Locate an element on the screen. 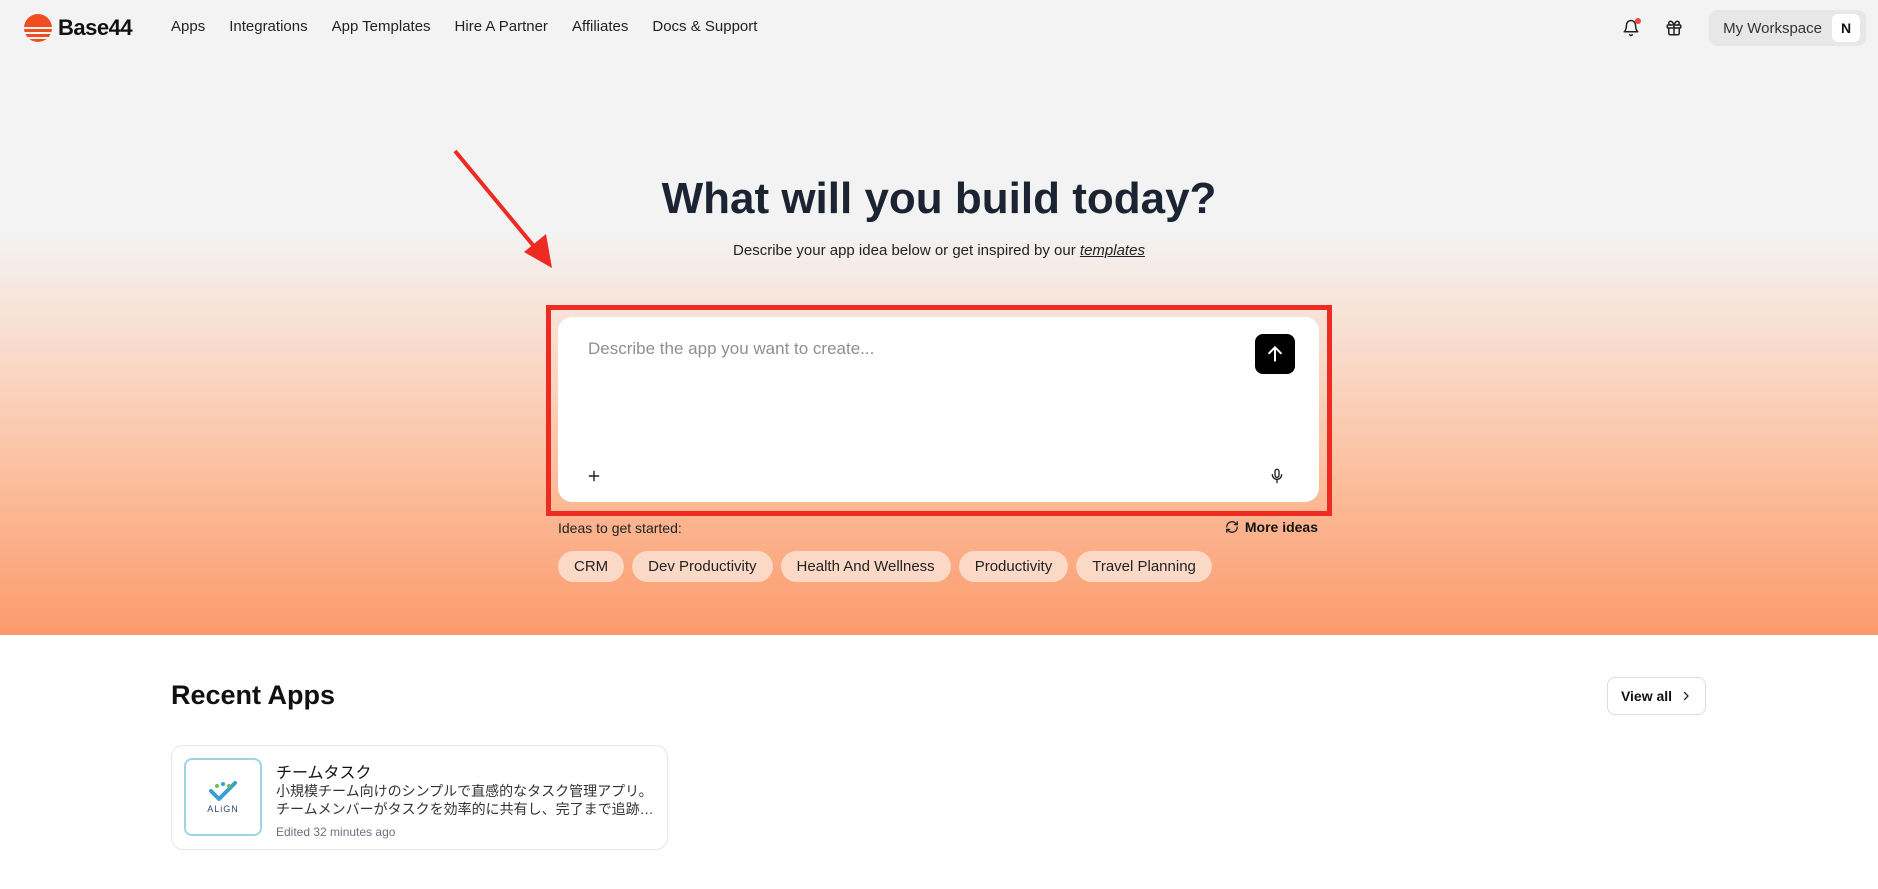 This screenshot has width=1878, height=889. gift-button is located at coordinates (1674, 28).